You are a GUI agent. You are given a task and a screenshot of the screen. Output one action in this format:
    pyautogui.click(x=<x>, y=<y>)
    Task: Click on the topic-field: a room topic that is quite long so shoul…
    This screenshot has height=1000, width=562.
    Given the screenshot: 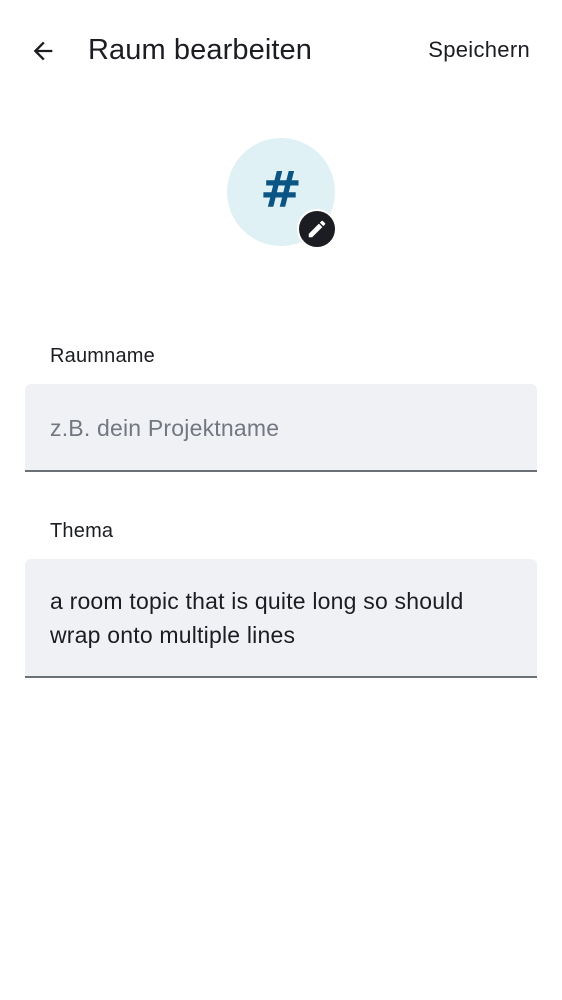 What is the action you would take?
    pyautogui.click(x=281, y=618)
    